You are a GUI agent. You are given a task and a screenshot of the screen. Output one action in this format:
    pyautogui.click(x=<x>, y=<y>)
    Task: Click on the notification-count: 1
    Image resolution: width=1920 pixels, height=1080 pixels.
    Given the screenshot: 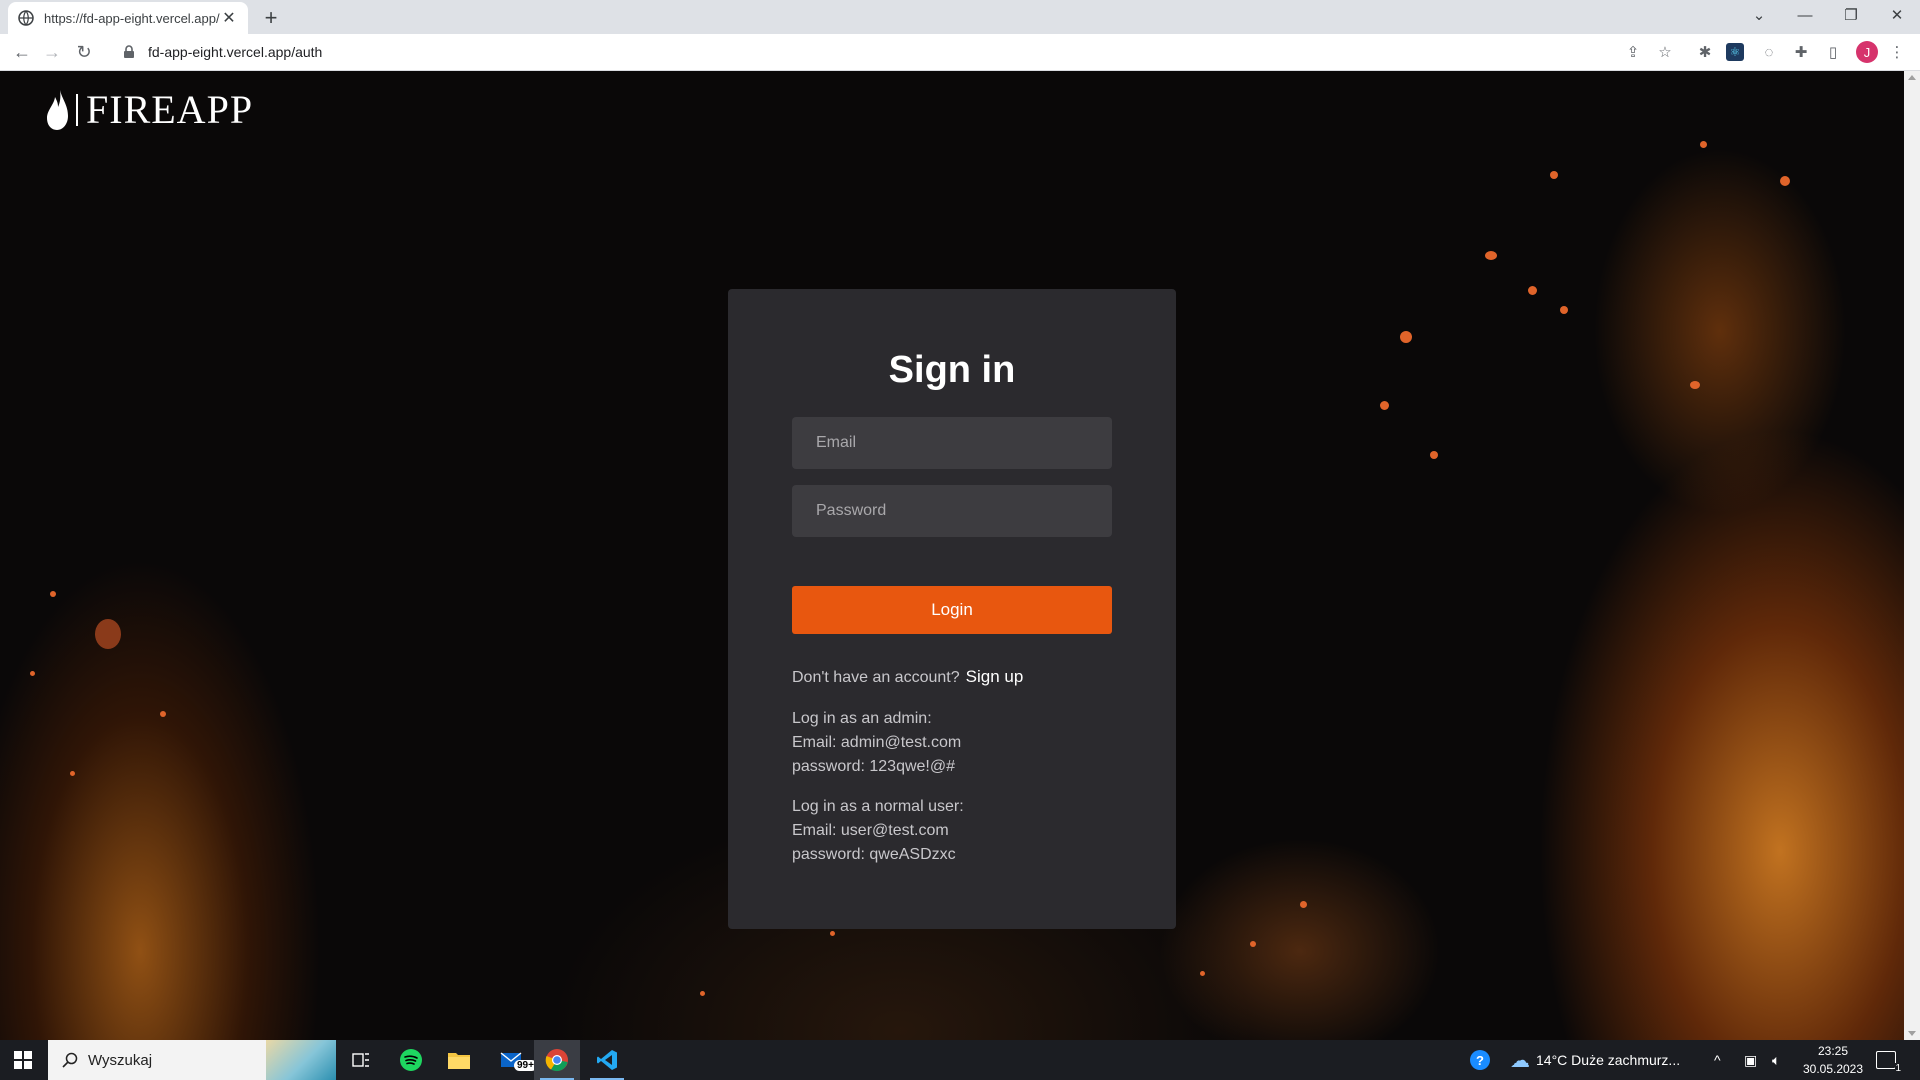 What is the action you would take?
    pyautogui.click(x=1898, y=1068)
    